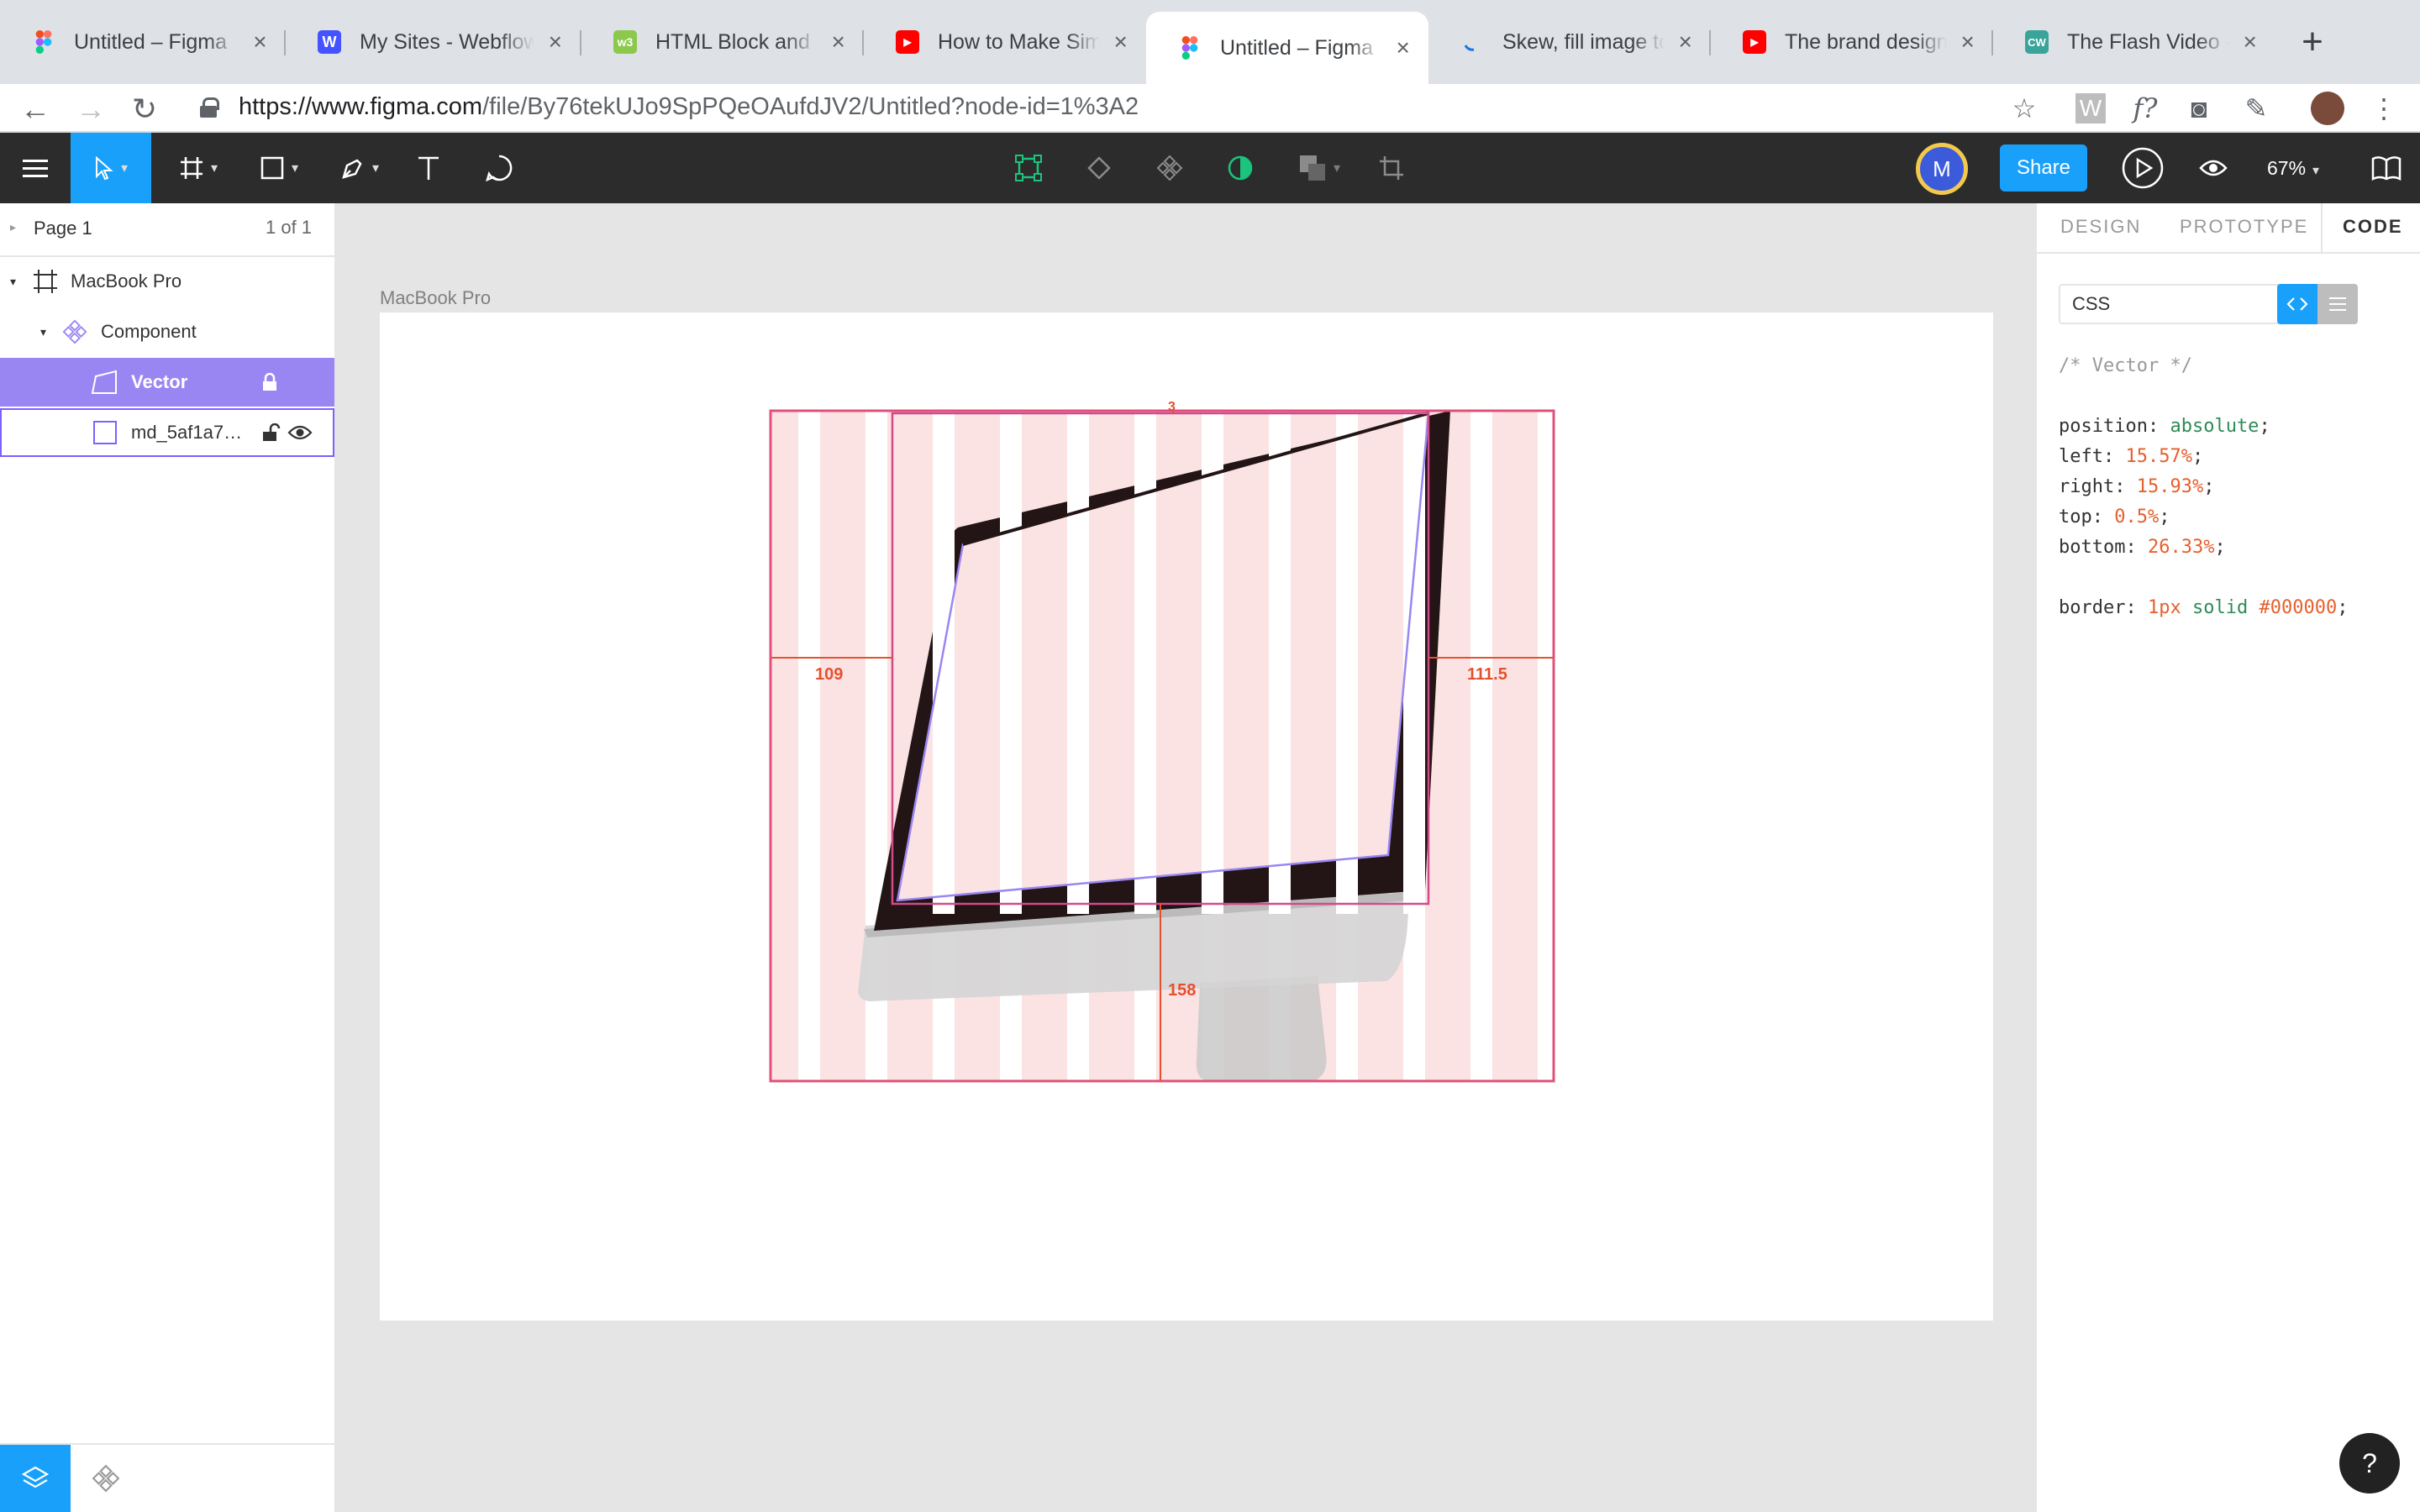 The width and height of the screenshot is (2420, 1512). What do you see at coordinates (829, 674) in the screenshot?
I see `measure-left-label: 109` at bounding box center [829, 674].